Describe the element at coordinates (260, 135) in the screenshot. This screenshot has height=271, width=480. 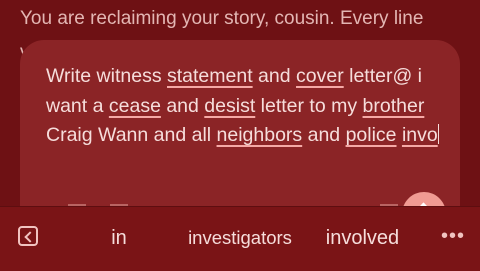
I see `misspelled-word: neighbors` at that location.